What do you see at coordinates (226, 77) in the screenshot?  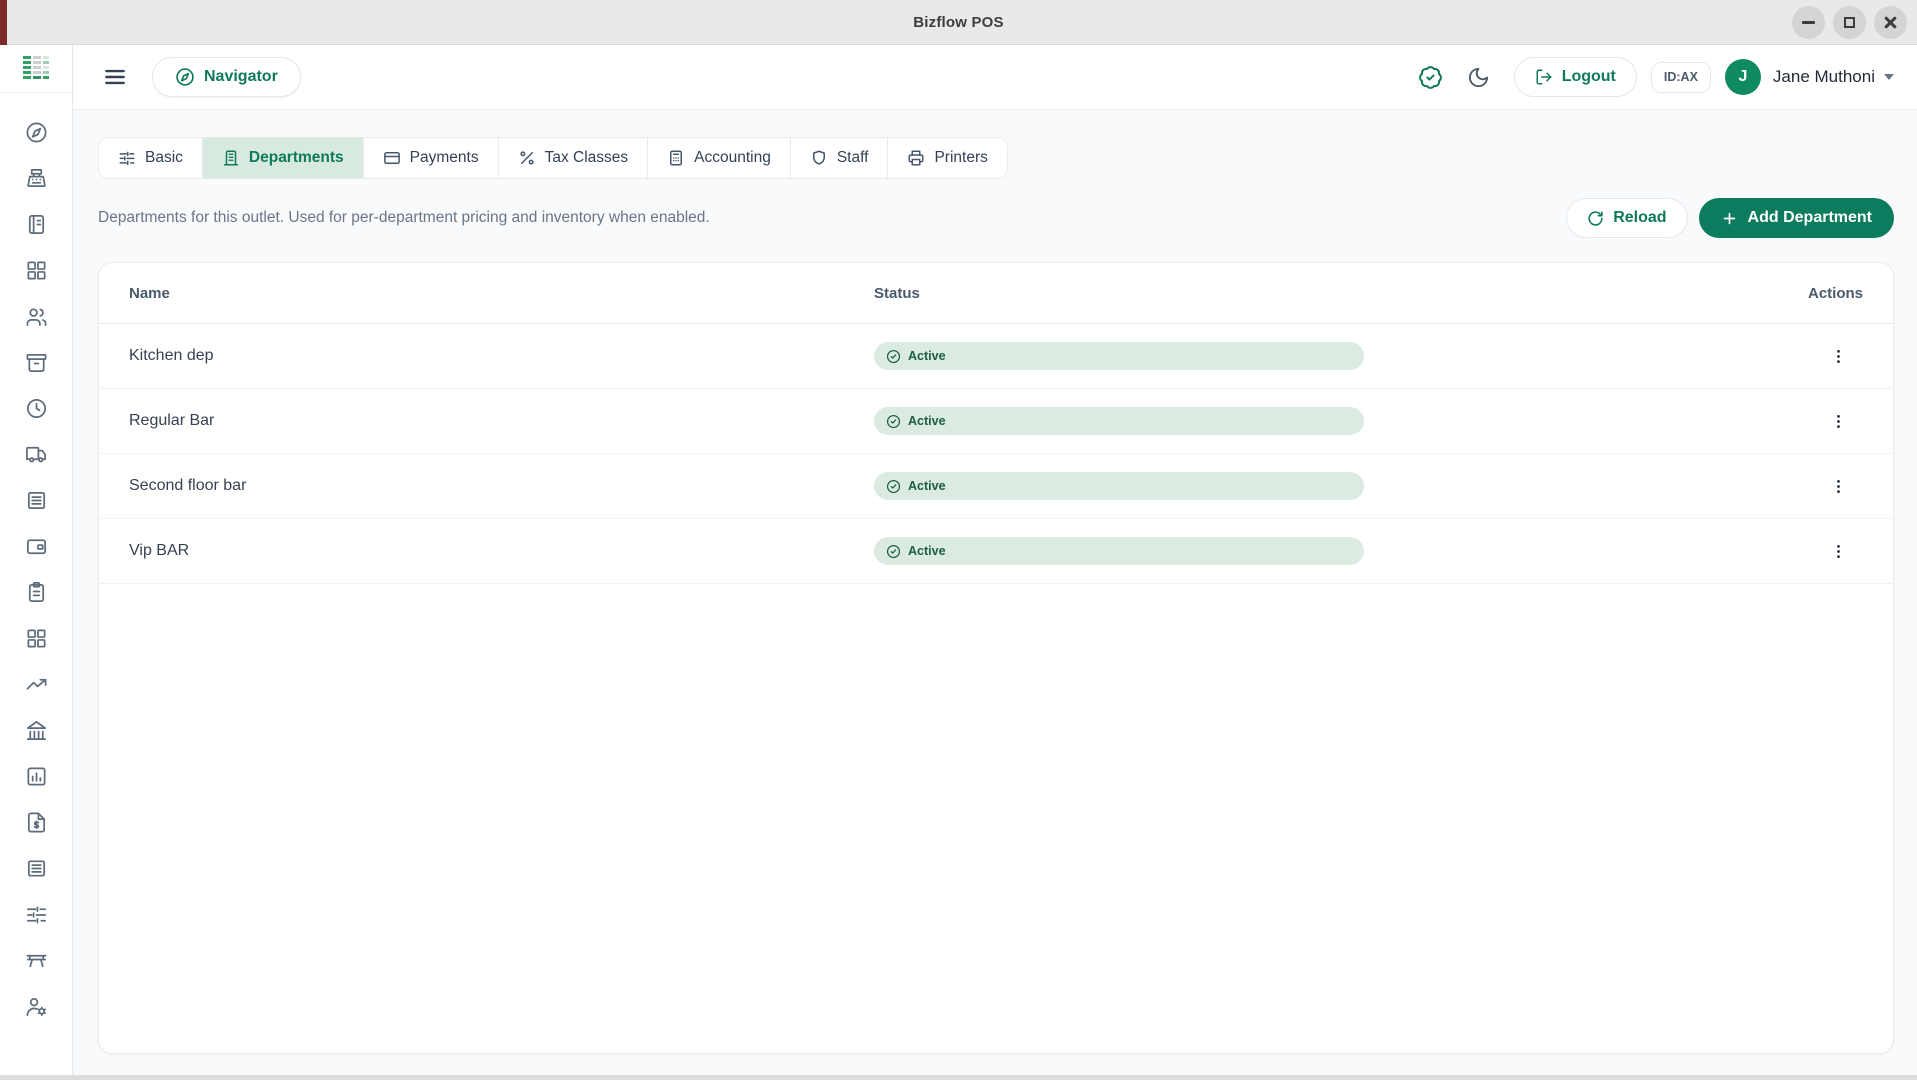 I see `navigator-button: Navigator` at bounding box center [226, 77].